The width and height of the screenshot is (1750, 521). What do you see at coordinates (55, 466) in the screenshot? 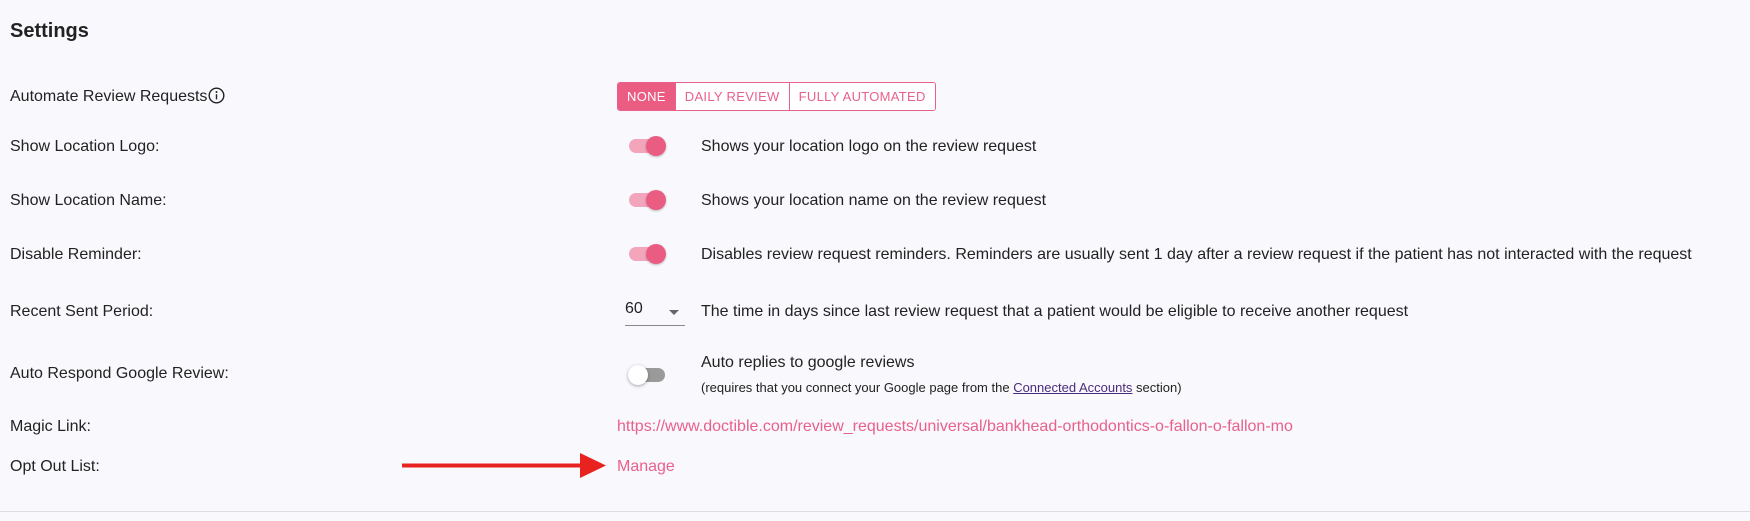
I see `opt-out-list-label: Opt Out List:` at bounding box center [55, 466].